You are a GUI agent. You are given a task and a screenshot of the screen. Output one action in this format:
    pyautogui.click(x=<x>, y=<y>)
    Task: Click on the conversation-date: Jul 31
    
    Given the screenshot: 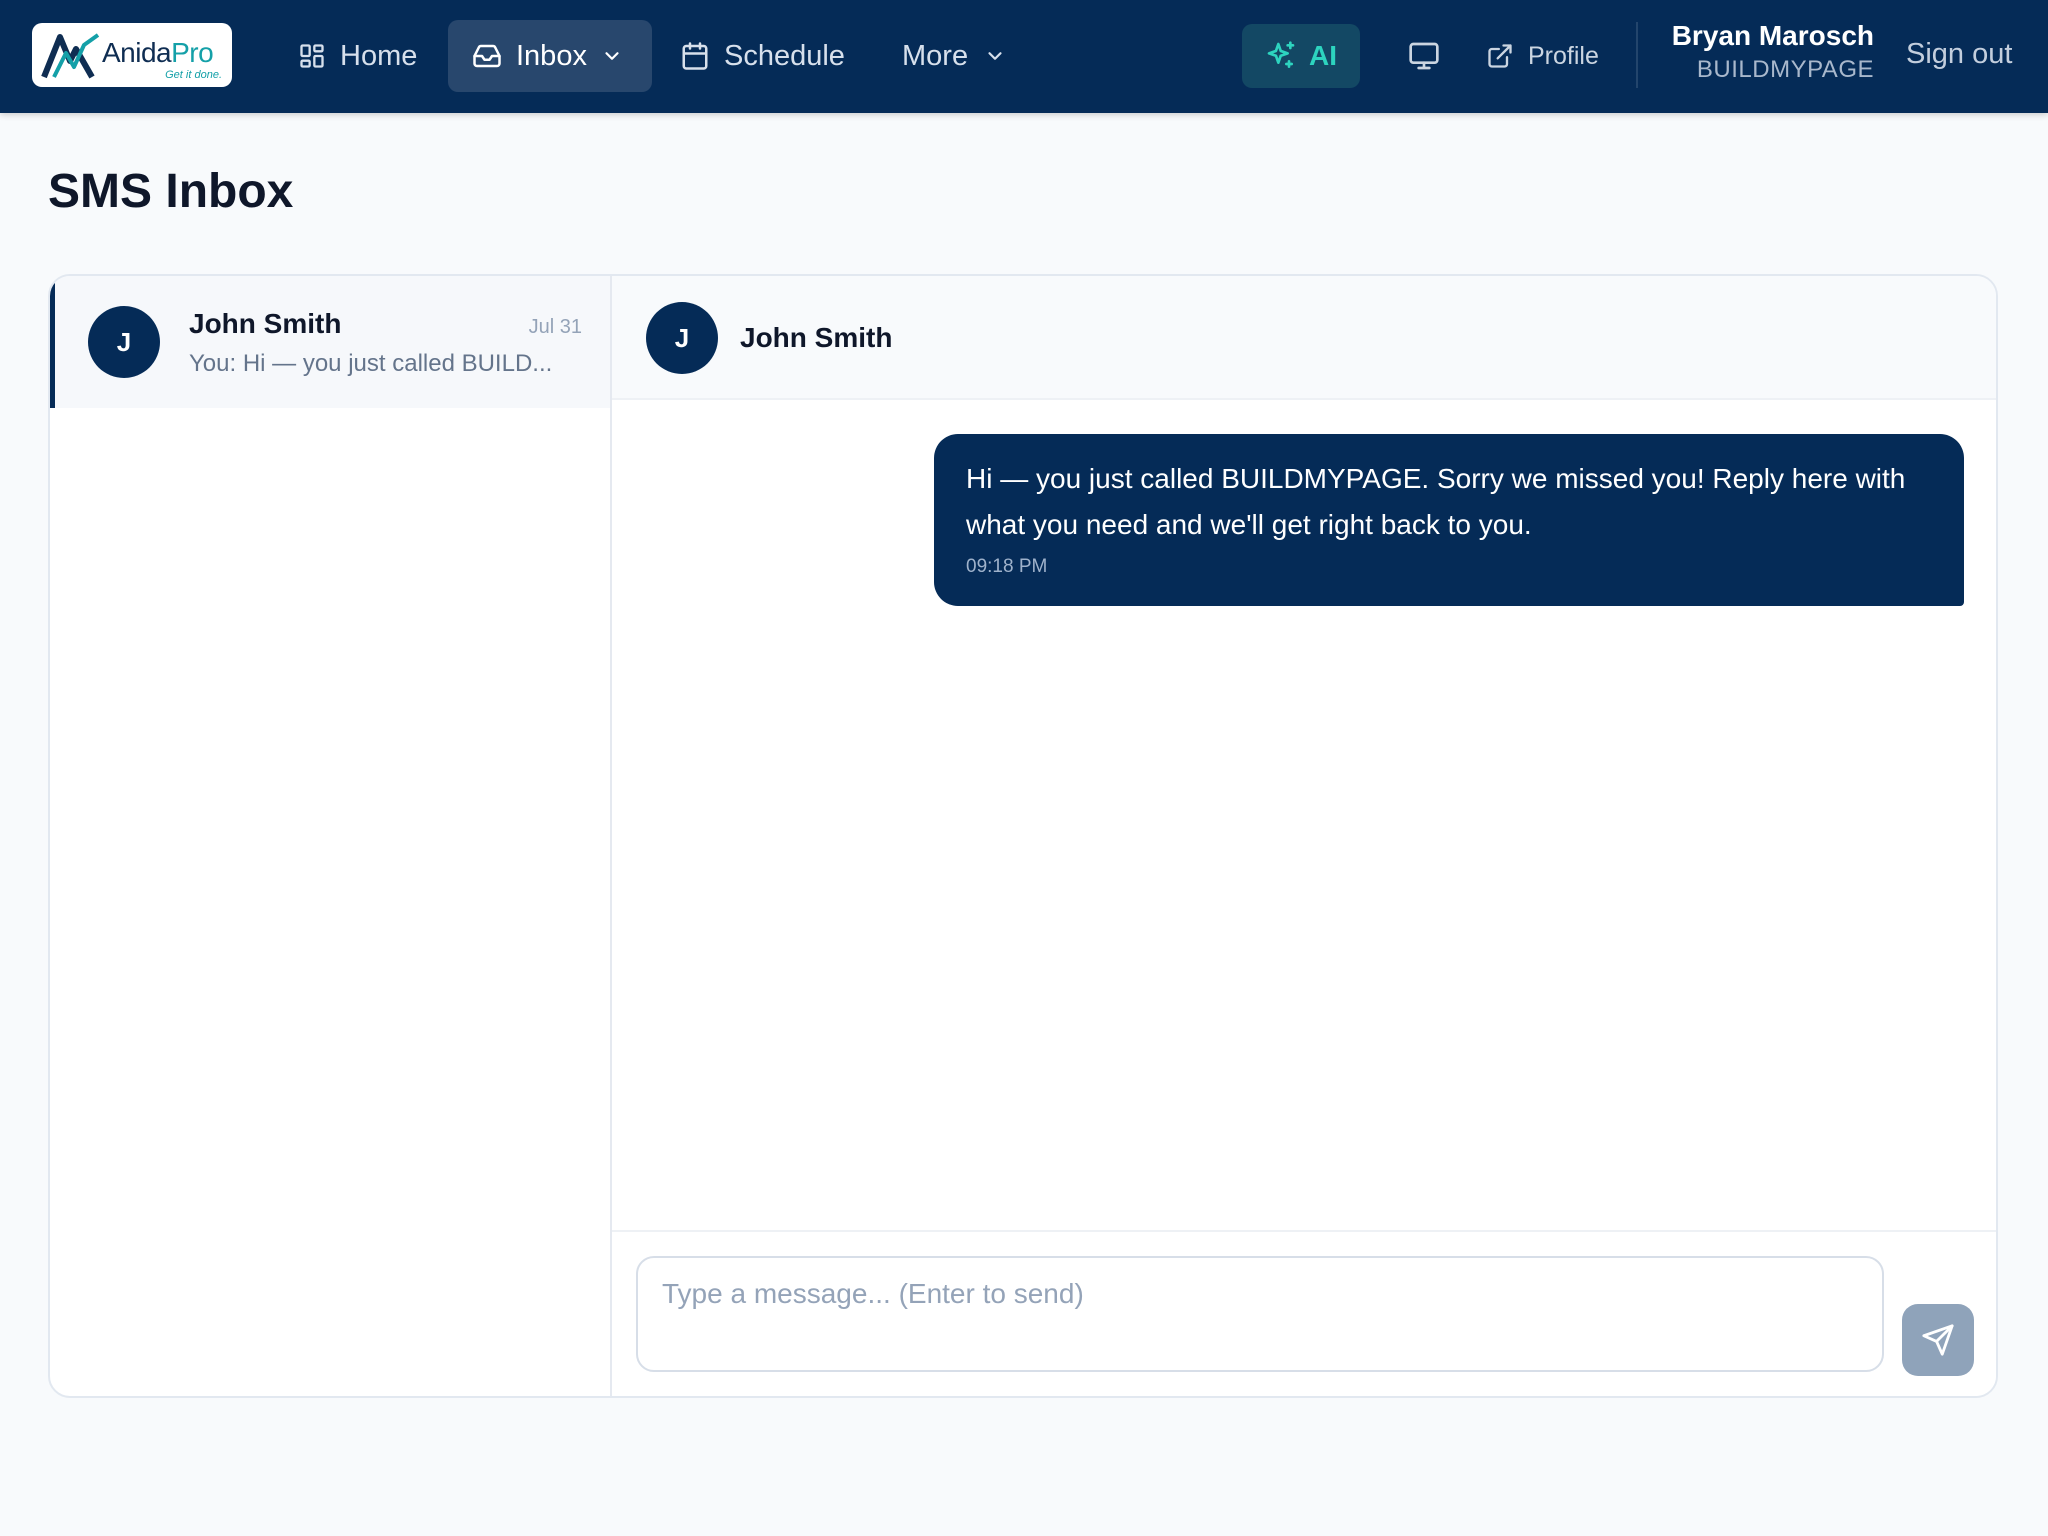 What is the action you would take?
    pyautogui.click(x=555, y=327)
    